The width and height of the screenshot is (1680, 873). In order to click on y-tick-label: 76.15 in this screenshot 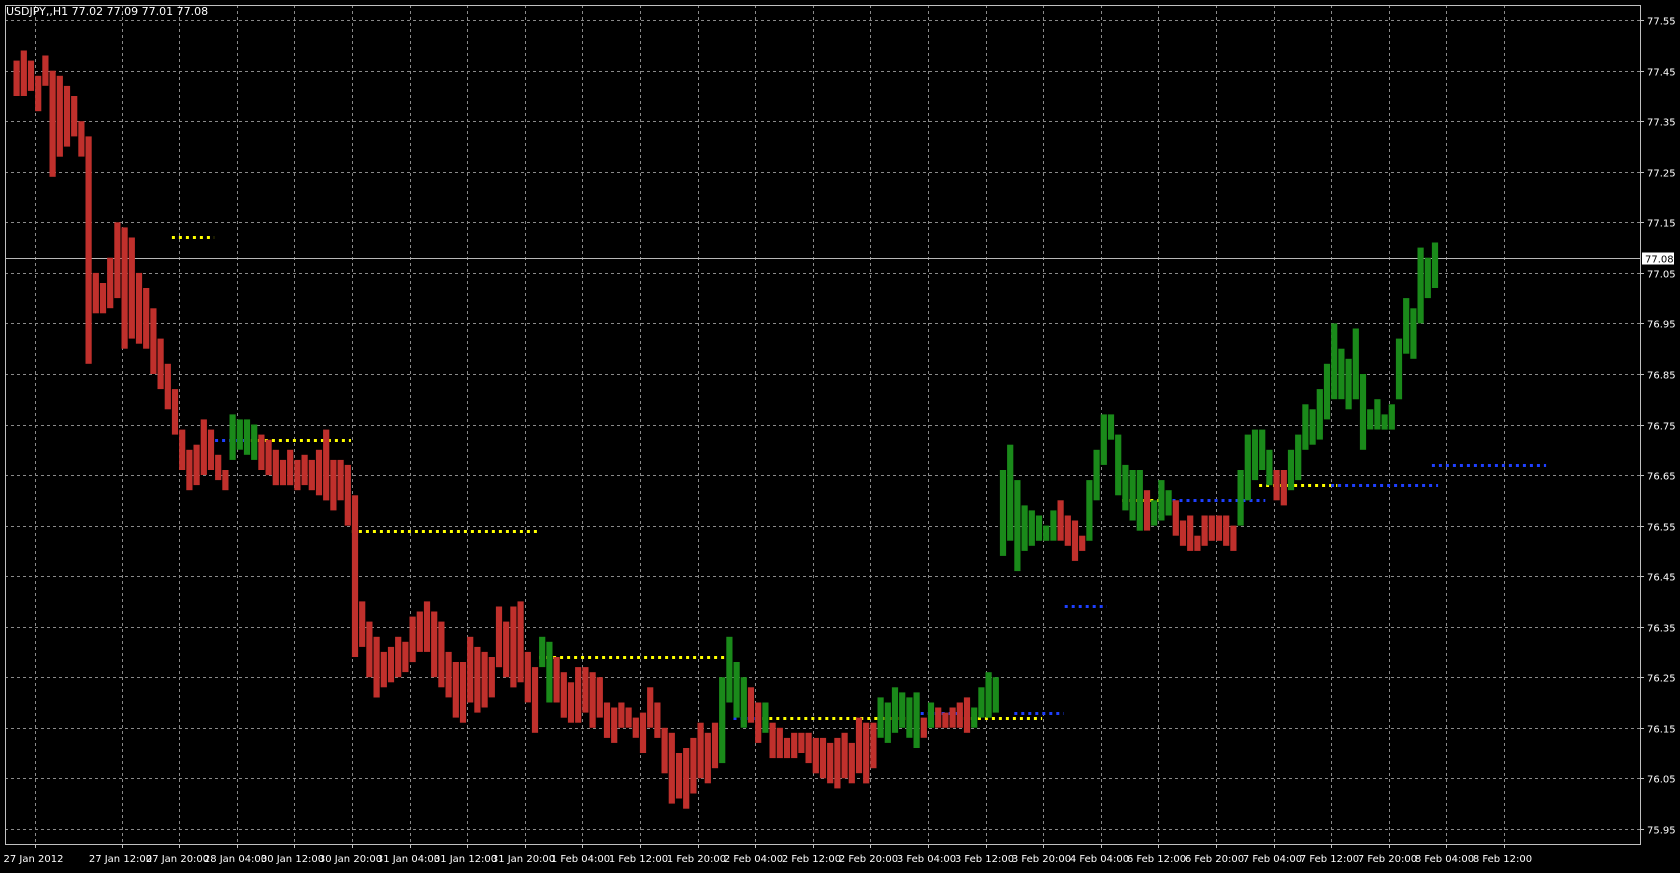, I will do `click(1661, 730)`.